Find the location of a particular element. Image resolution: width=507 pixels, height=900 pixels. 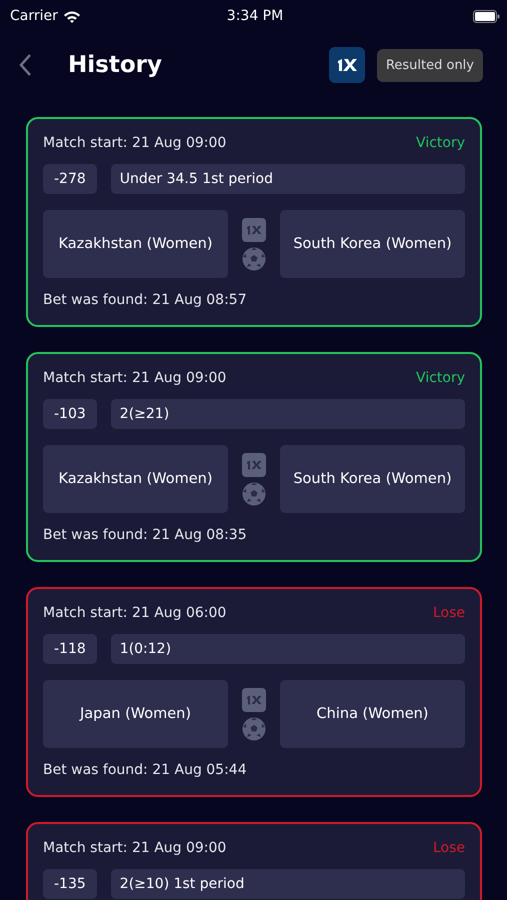

status-time: 3:34 PM is located at coordinates (255, 16).